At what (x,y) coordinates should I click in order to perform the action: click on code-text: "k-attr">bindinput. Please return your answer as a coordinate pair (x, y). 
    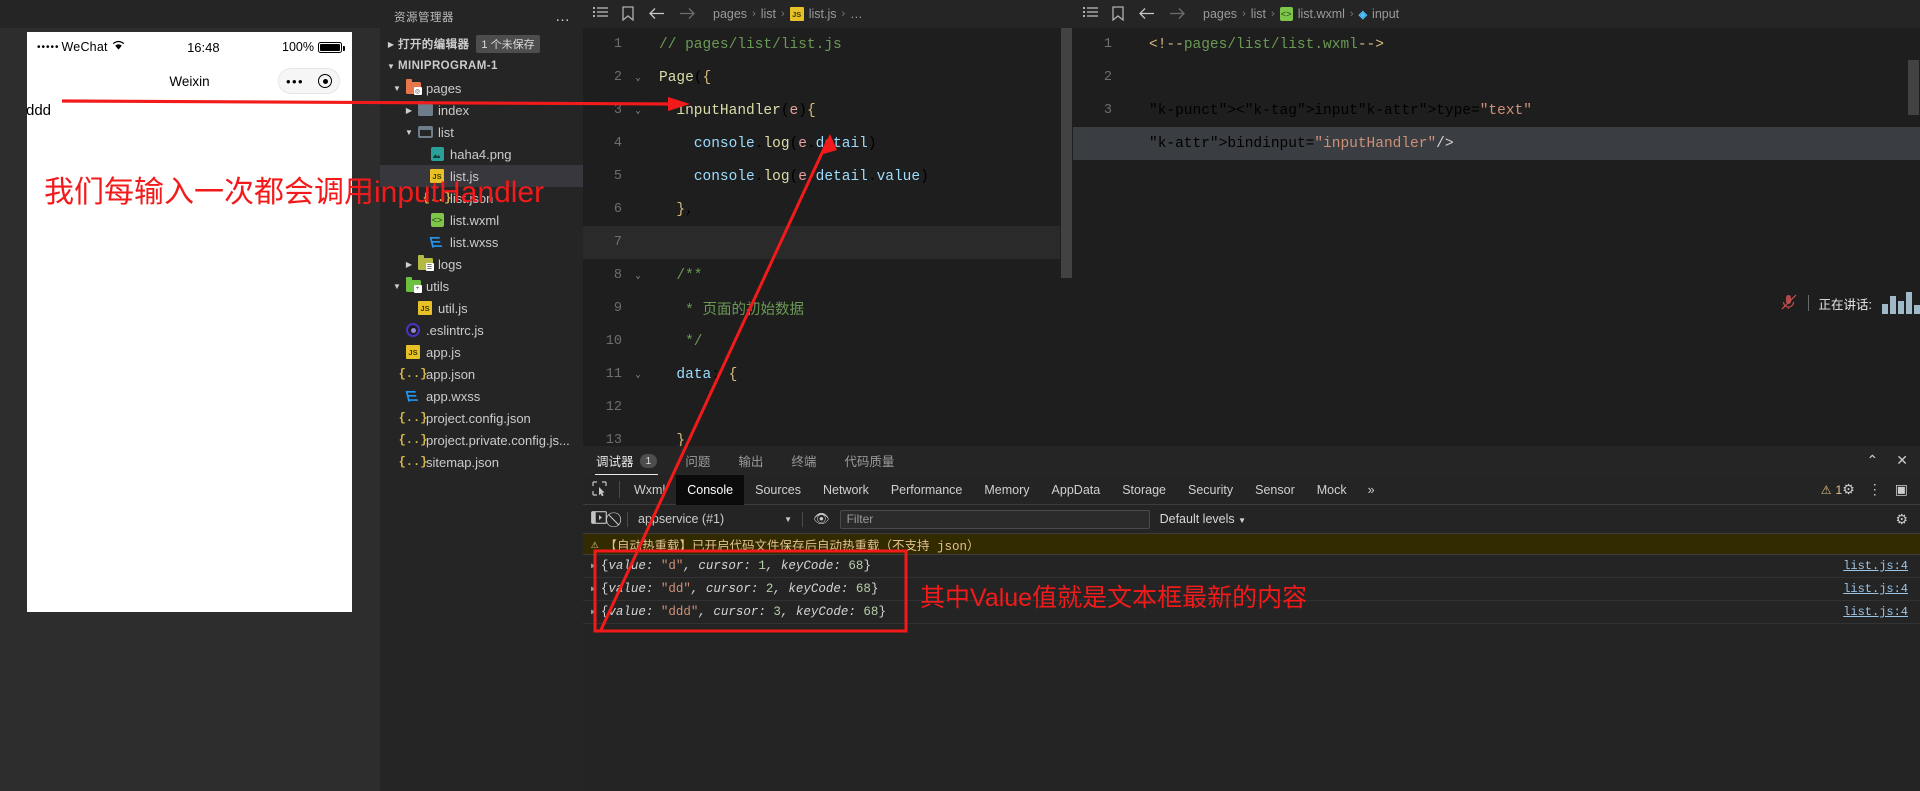
    Looking at the image, I should click on (1220, 144).